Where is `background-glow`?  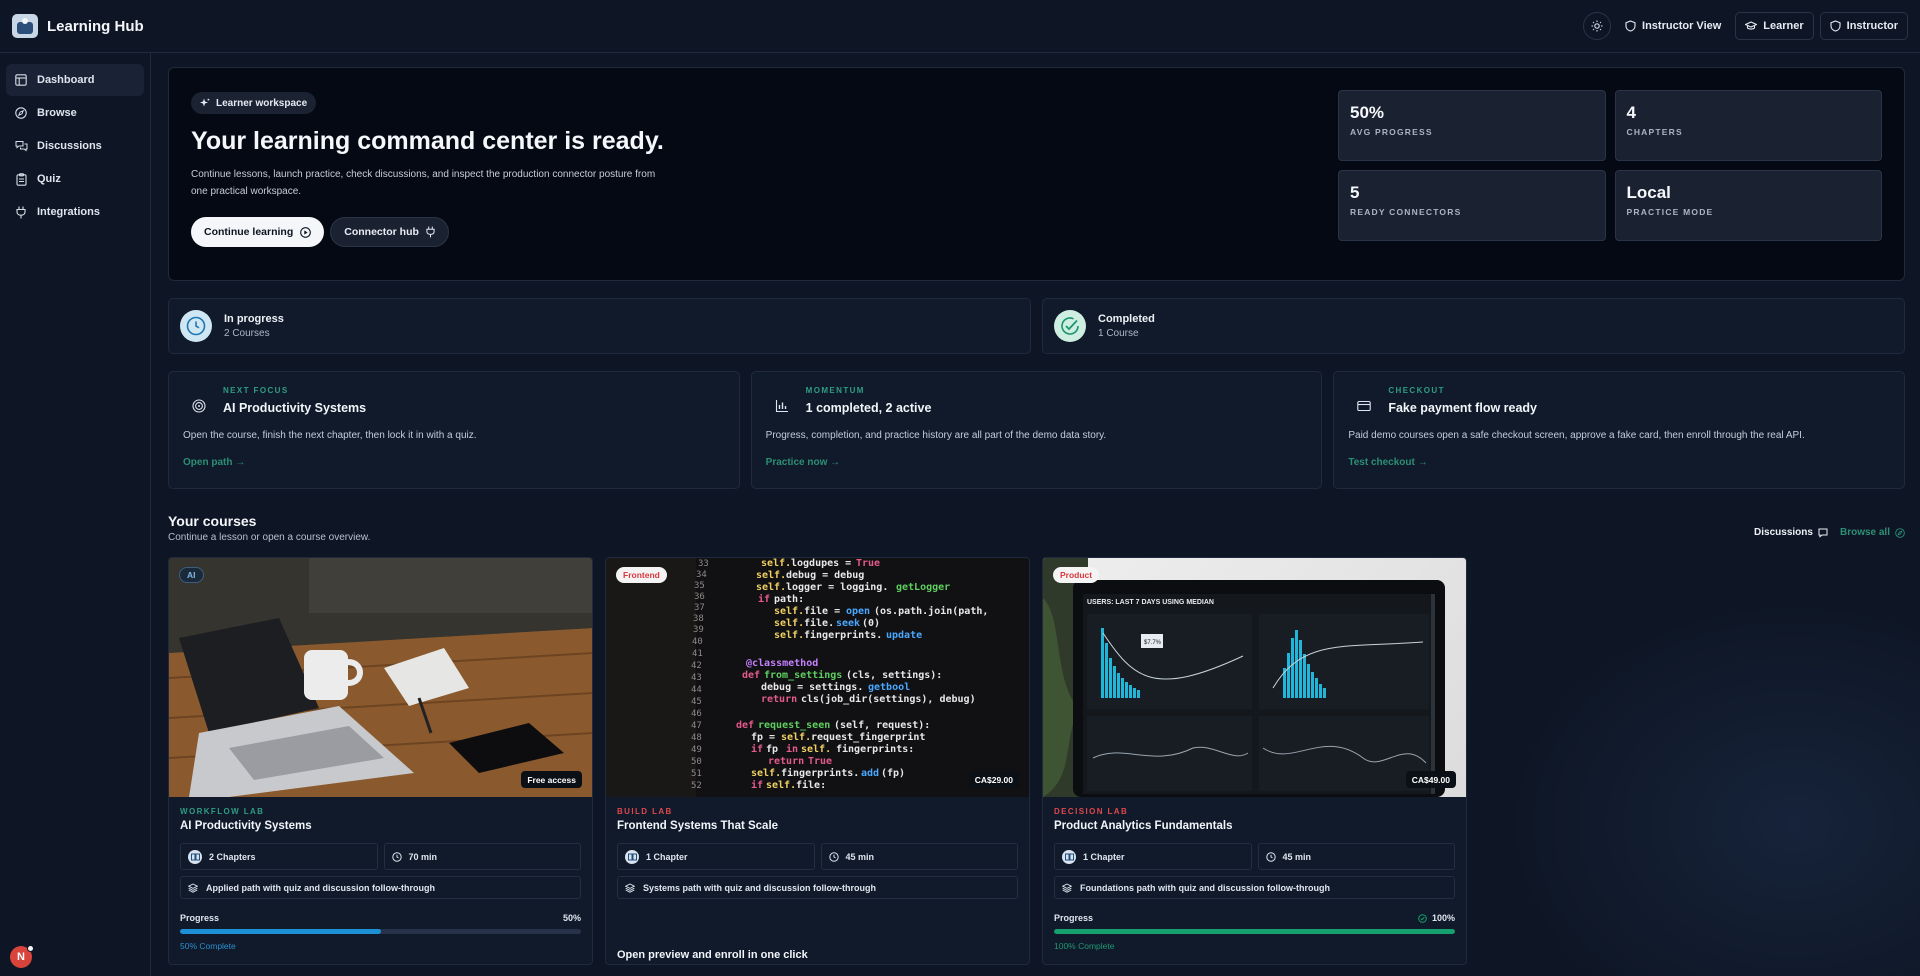 background-glow is located at coordinates (1710, 786).